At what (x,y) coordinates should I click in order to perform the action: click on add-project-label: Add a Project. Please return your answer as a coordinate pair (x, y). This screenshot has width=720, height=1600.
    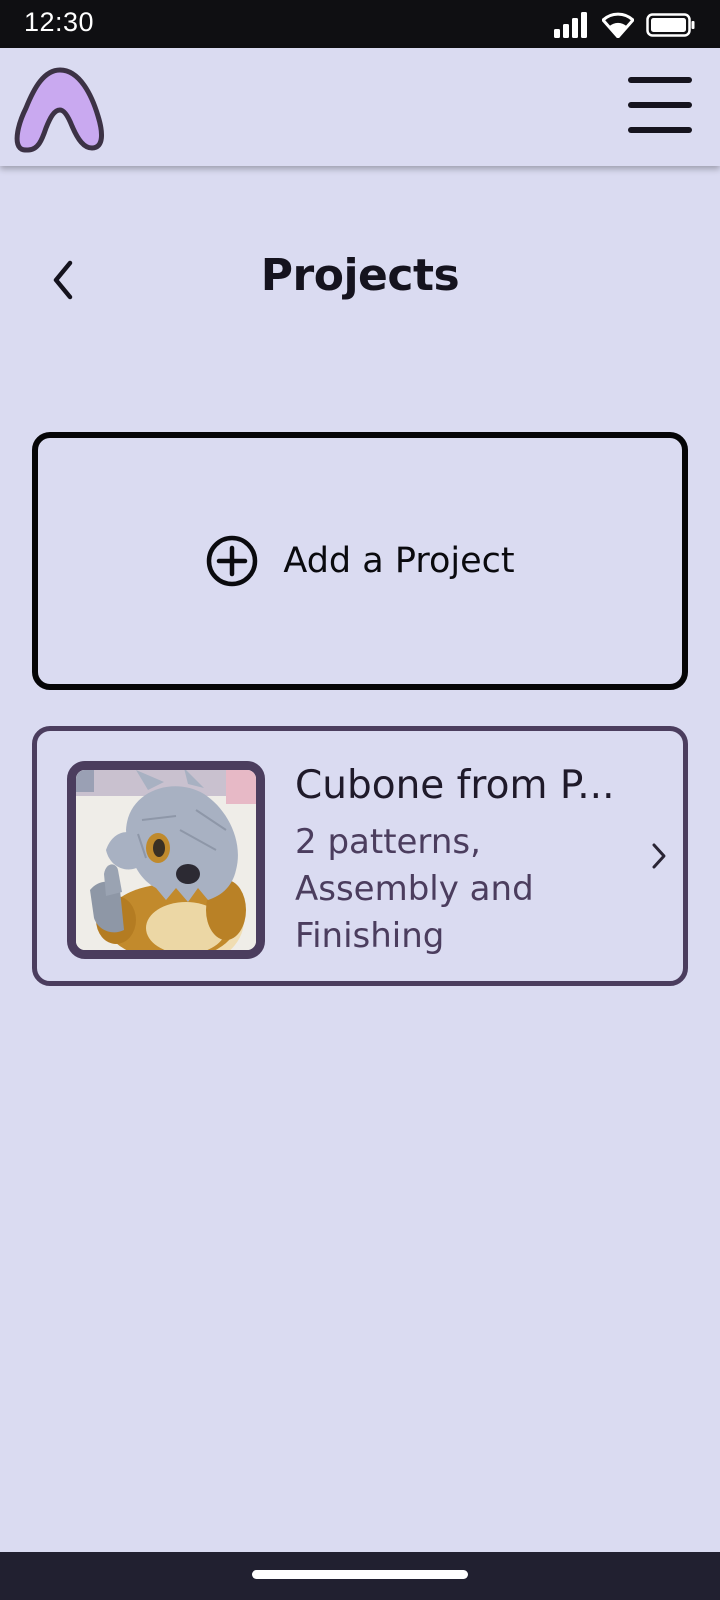
    Looking at the image, I should click on (399, 561).